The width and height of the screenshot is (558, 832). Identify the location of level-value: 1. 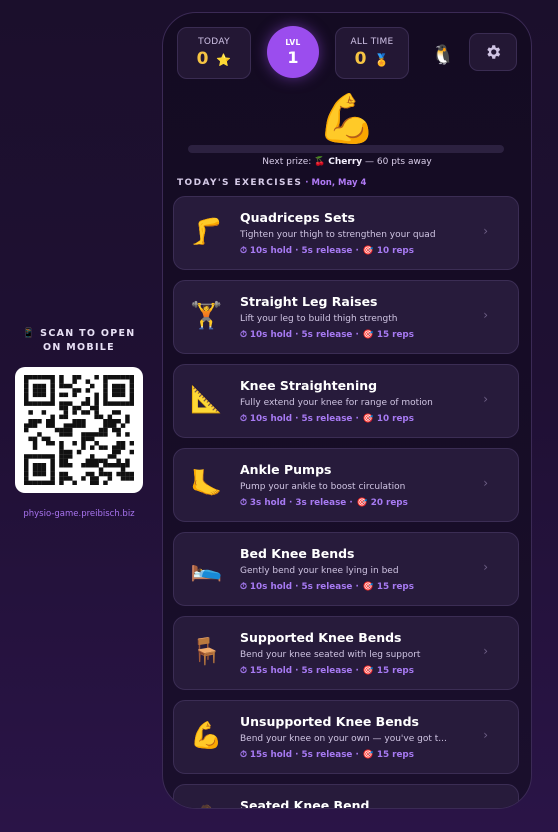
(293, 57).